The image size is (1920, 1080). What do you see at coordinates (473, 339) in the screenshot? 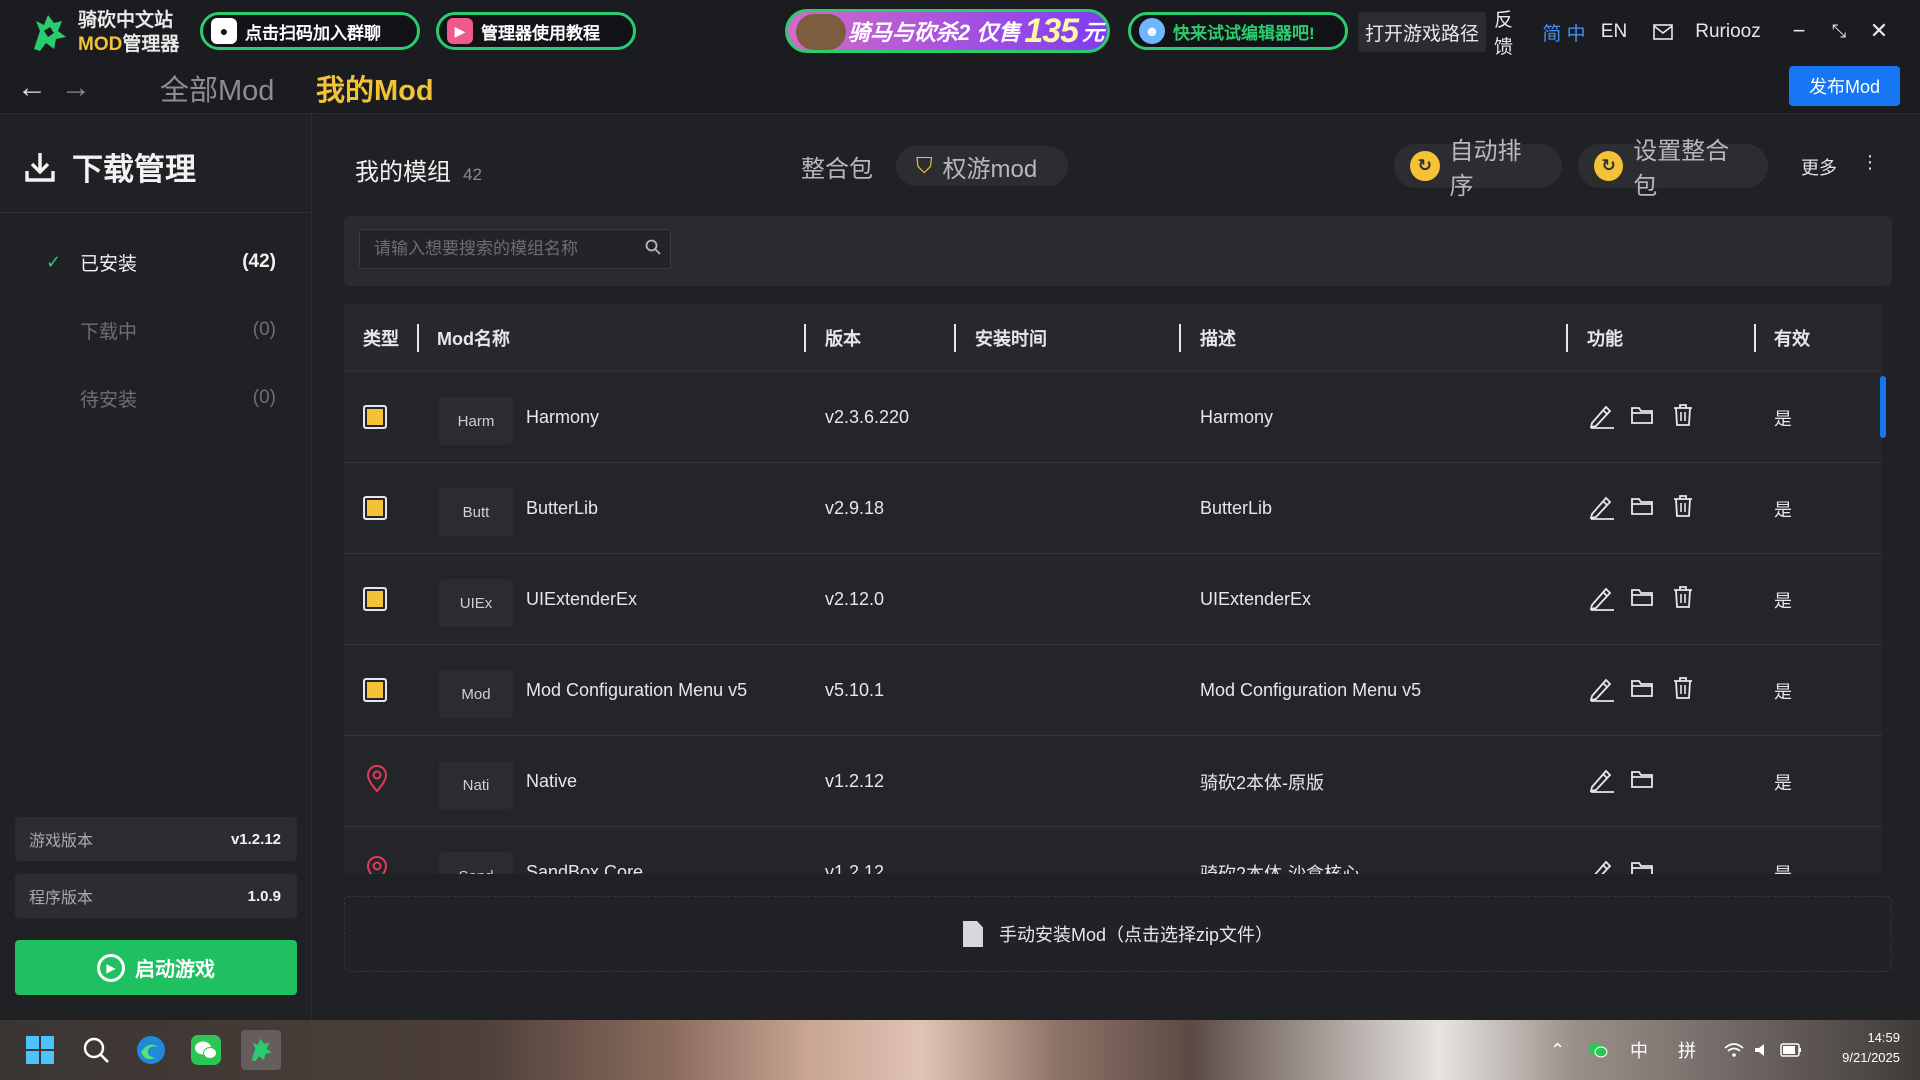
I see `col-name: Mod名称` at bounding box center [473, 339].